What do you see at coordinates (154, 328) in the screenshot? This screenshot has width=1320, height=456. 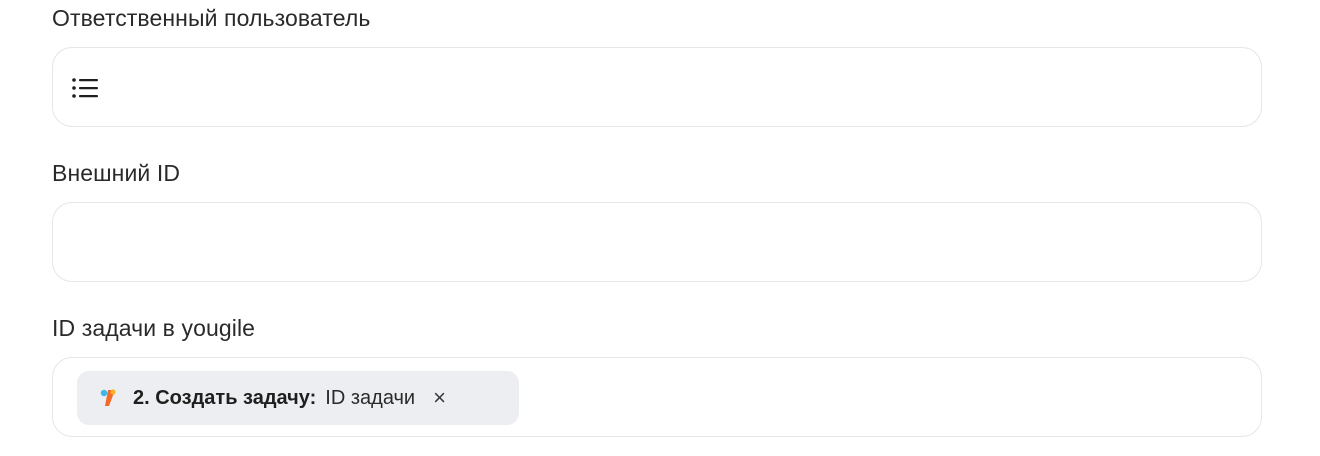 I see `yougile-task-id-label: ID задачи в yougile` at bounding box center [154, 328].